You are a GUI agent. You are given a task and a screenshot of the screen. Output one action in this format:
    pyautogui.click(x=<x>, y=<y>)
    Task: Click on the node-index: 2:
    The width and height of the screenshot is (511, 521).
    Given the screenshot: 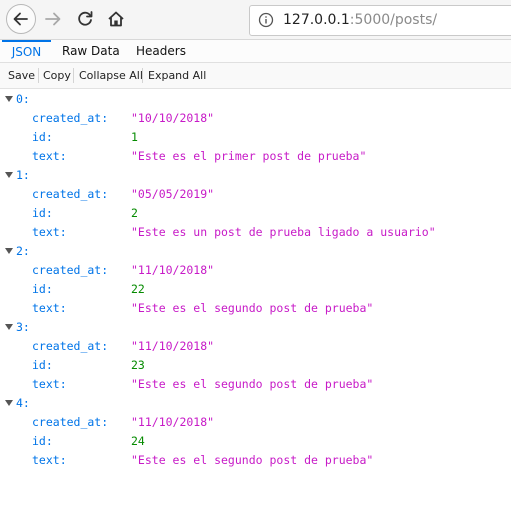 What is the action you would take?
    pyautogui.click(x=23, y=251)
    